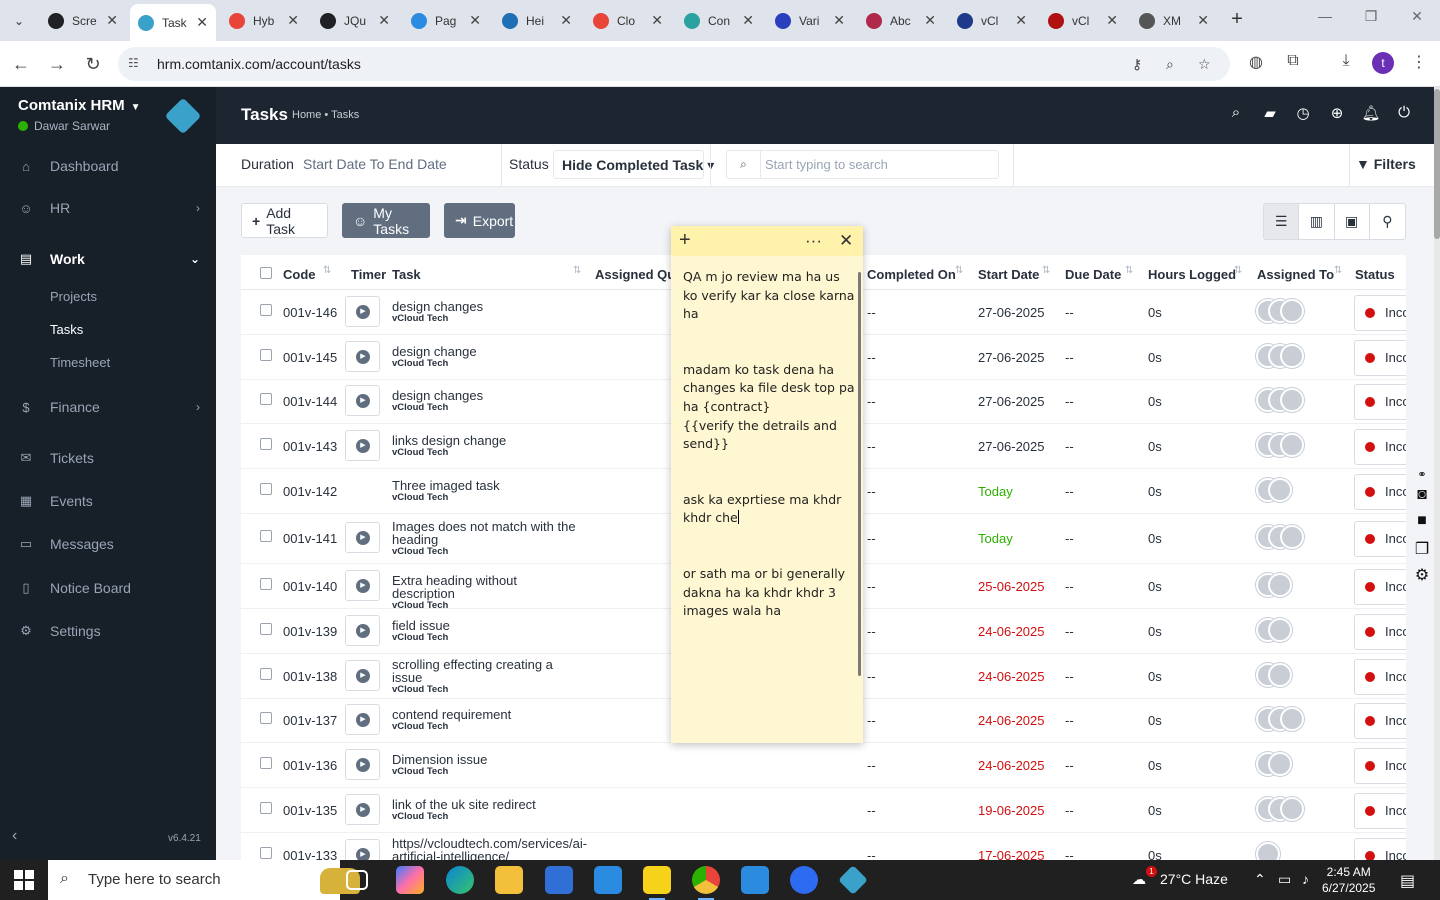  Describe the element at coordinates (460, 880) in the screenshot. I see `edge-browser-icon` at that location.